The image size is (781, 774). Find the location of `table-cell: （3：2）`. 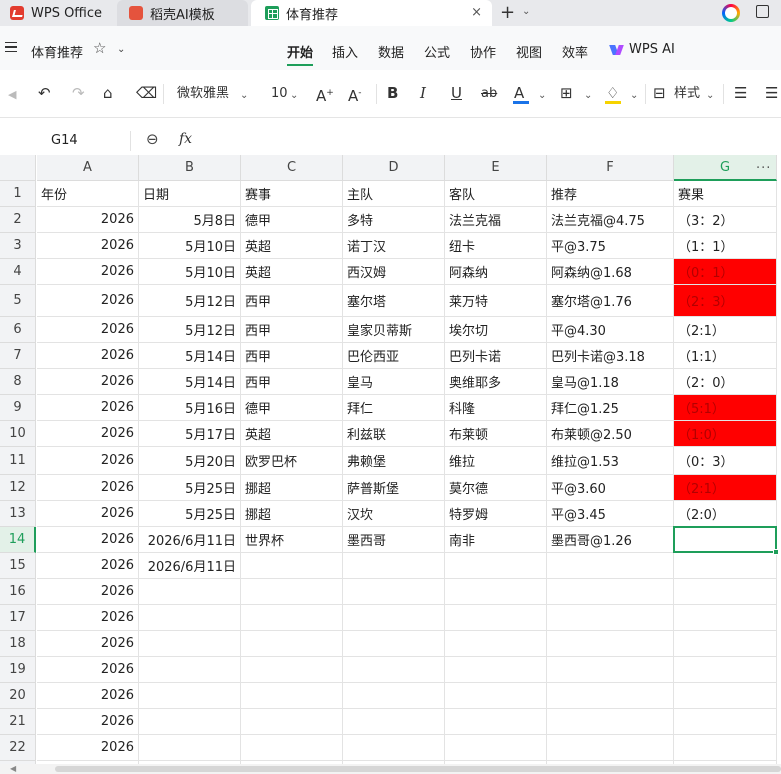

table-cell: （3：2） is located at coordinates (725, 220).